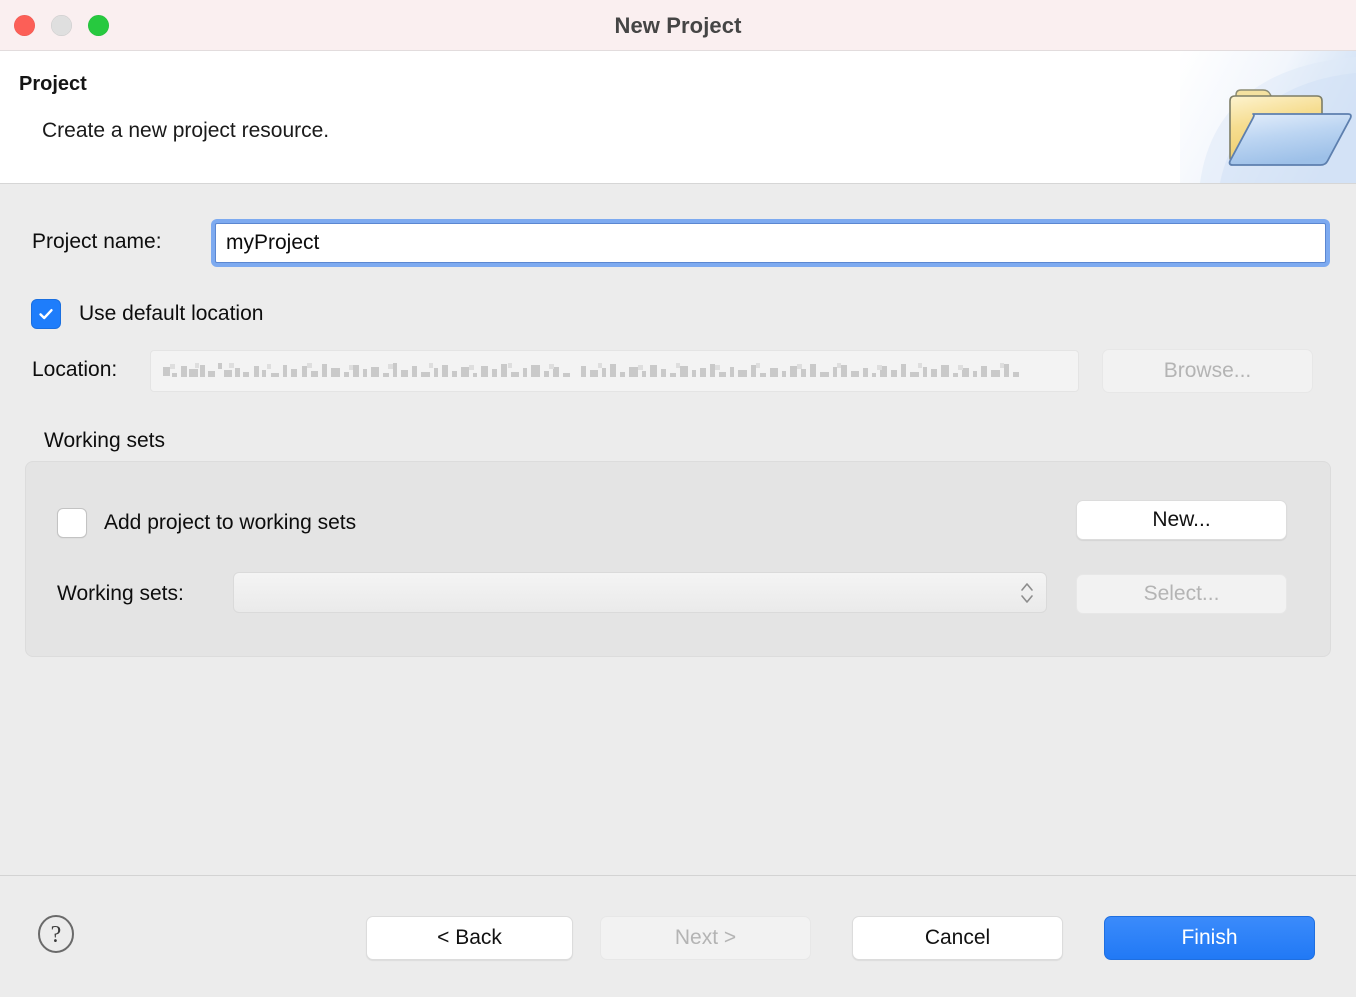 This screenshot has width=1356, height=997. I want to click on window-title: New Project, so click(678, 25).